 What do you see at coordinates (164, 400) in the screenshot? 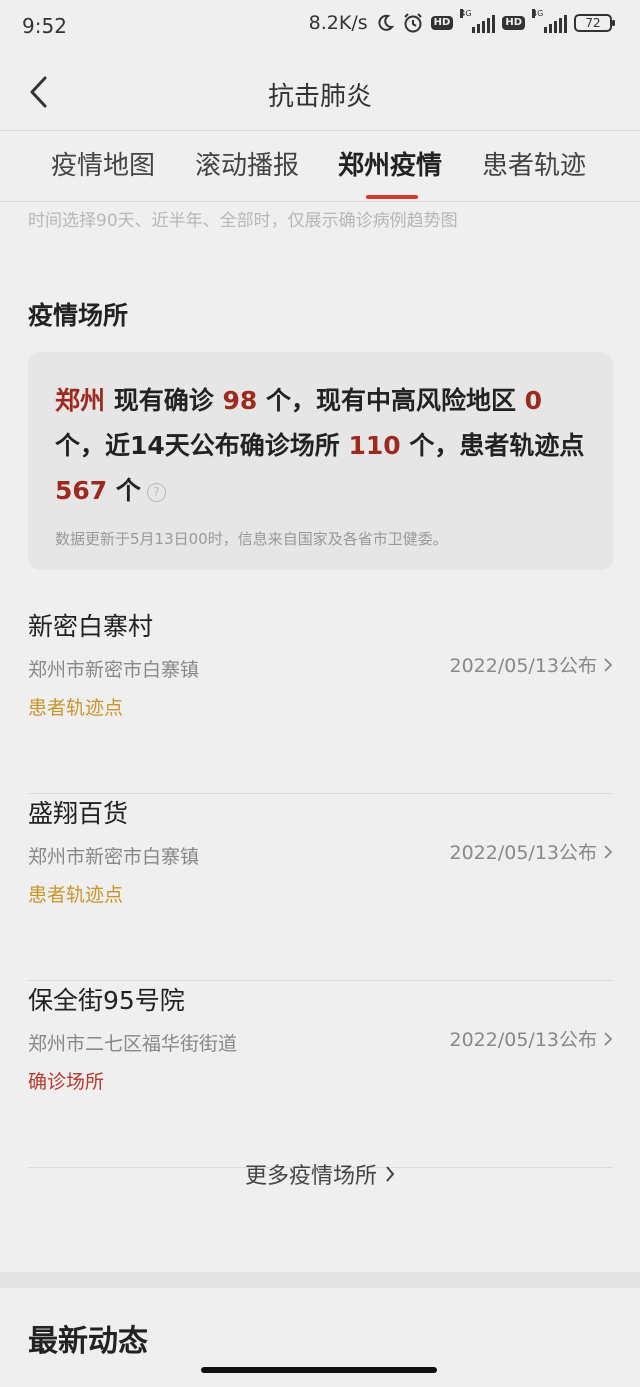
I see `summary-label: 现有确诊` at bounding box center [164, 400].